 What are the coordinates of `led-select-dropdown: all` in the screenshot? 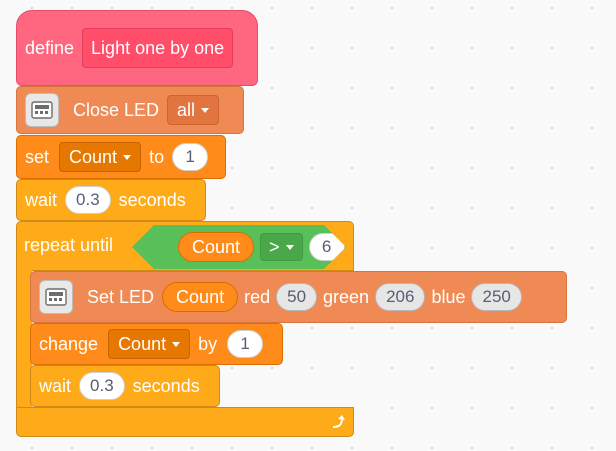 It's located at (193, 110).